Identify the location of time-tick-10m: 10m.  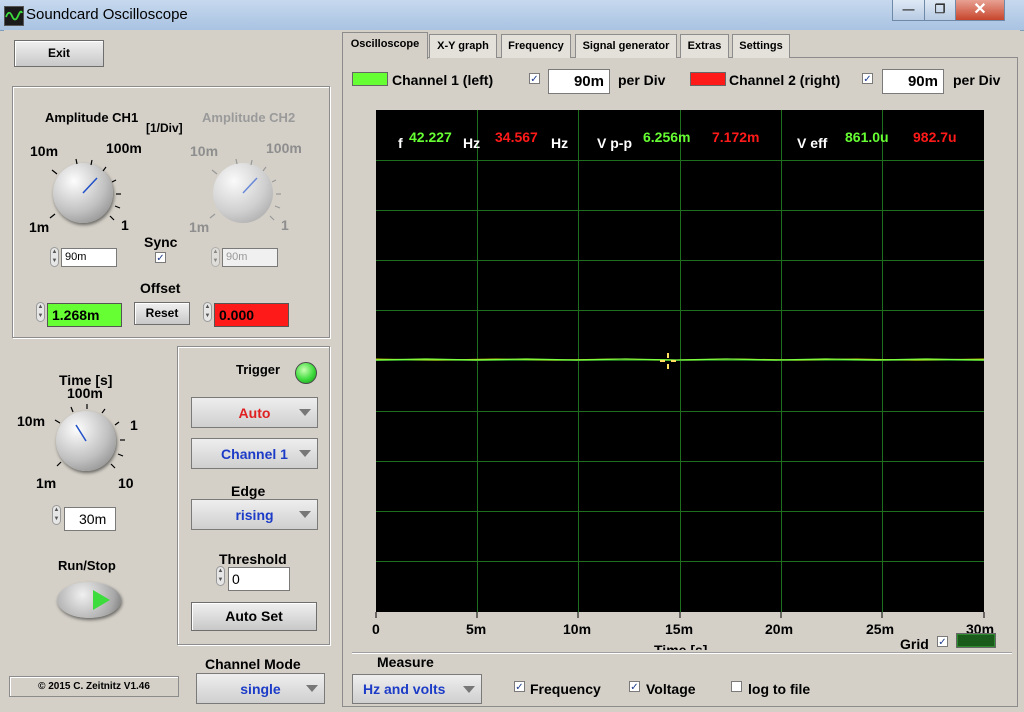
(31, 421).